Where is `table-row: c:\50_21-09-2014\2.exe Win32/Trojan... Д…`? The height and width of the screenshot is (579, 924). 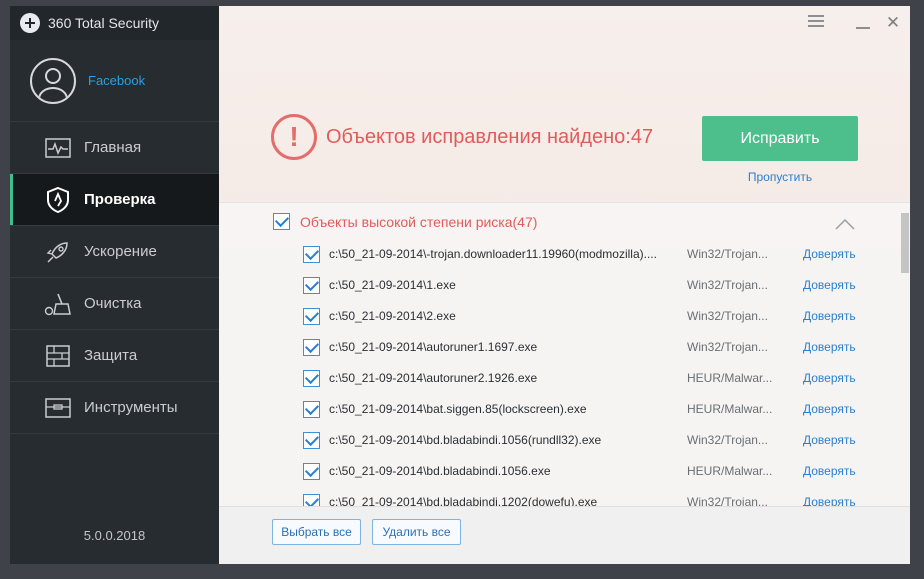 table-row: c:\50_21-09-2014\2.exe Win32/Trojan... Д… is located at coordinates (583, 316).